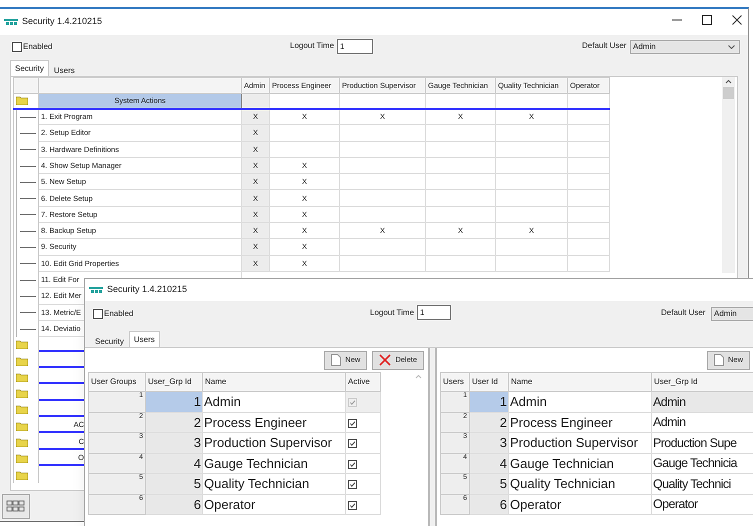 The image size is (753, 526). What do you see at coordinates (728, 93) in the screenshot?
I see `scrollbar-thumb` at bounding box center [728, 93].